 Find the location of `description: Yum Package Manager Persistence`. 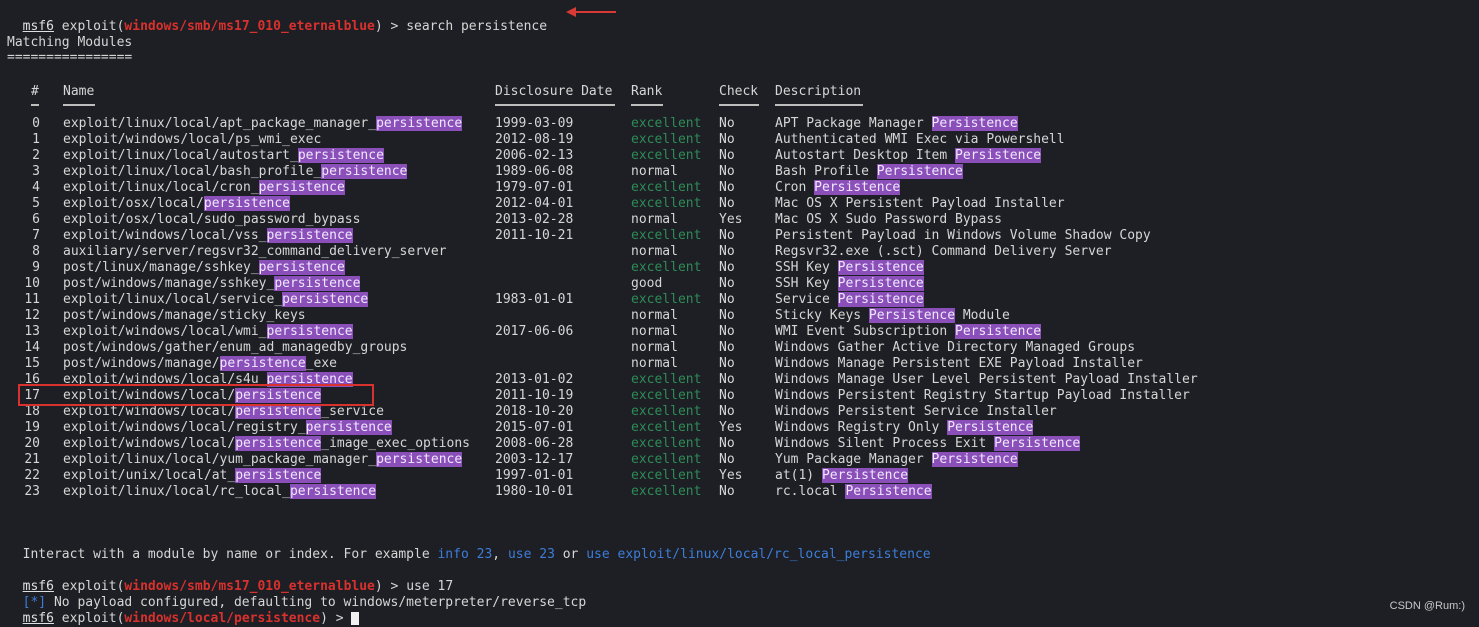

description: Yum Package Manager Persistence is located at coordinates (896, 460).